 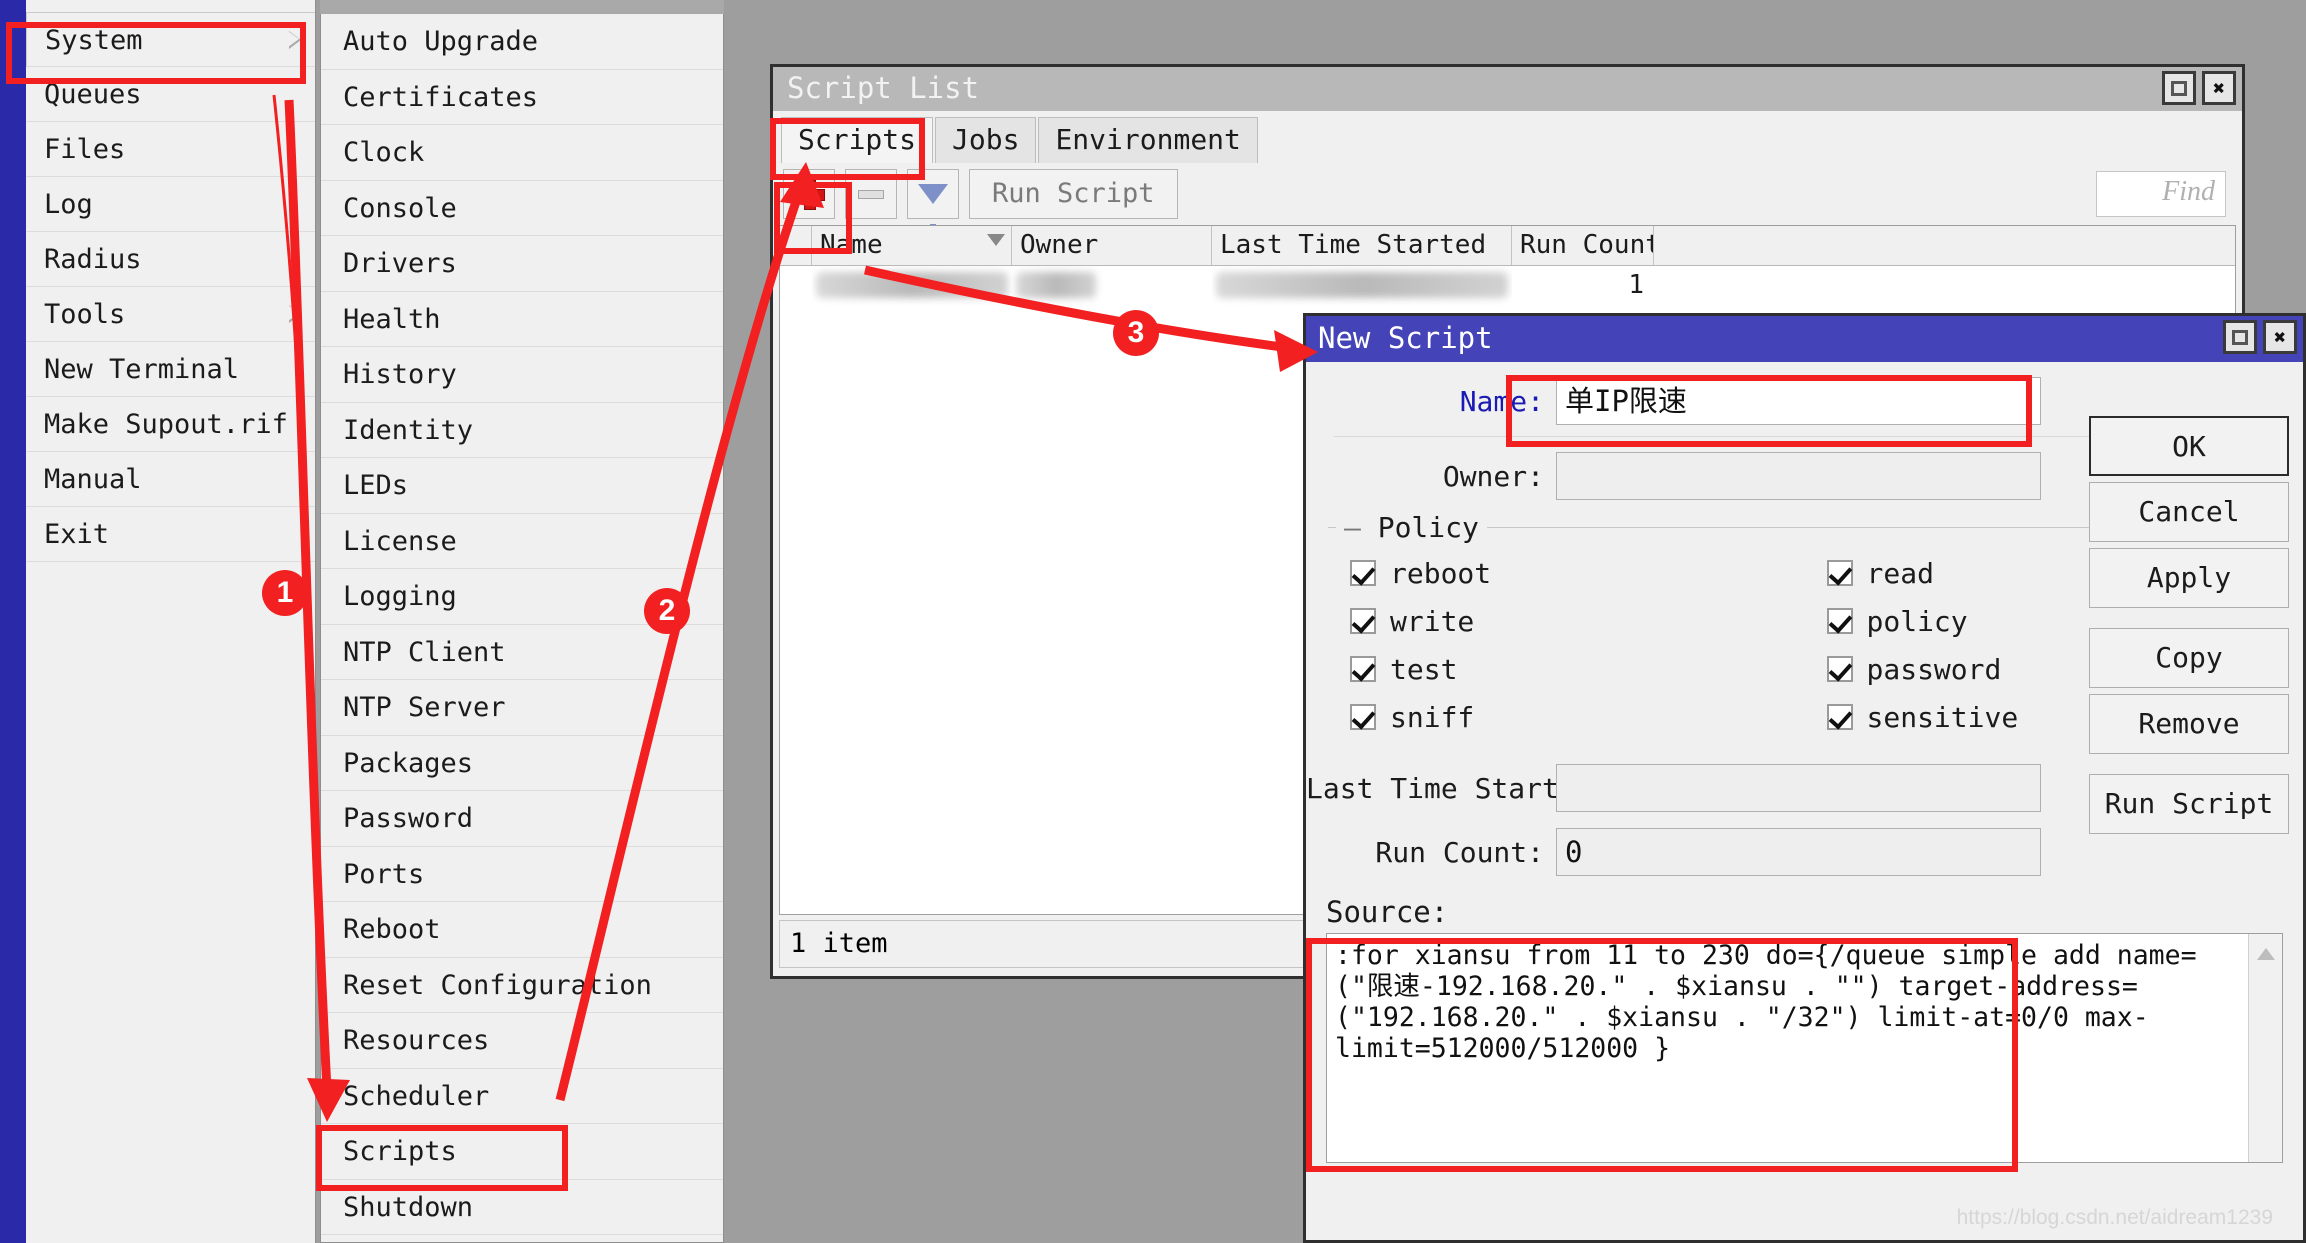 I want to click on checkbox-read-label: read, so click(x=1900, y=573).